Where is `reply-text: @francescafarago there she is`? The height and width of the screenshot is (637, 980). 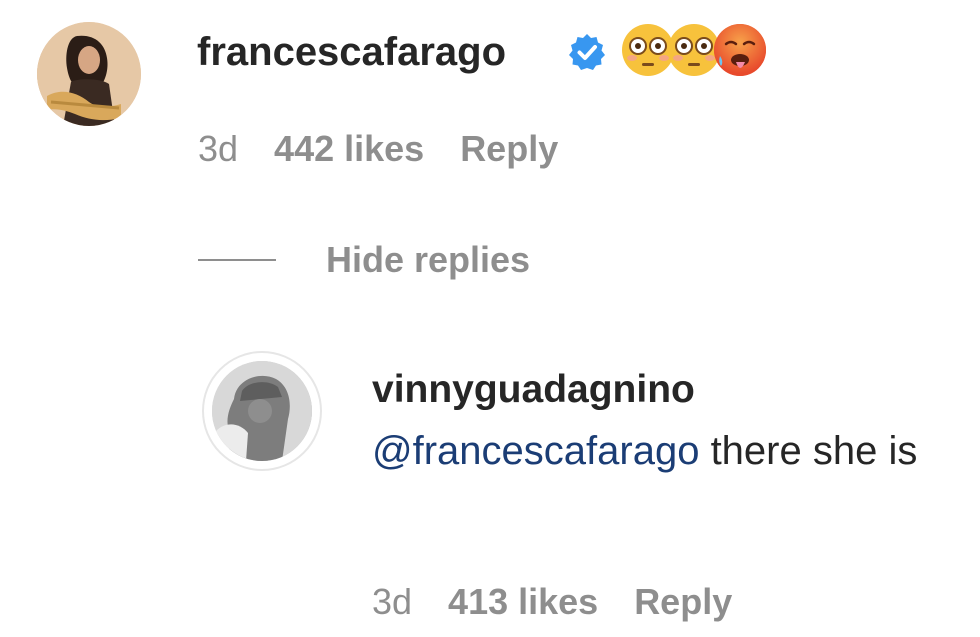
reply-text: @francescafarago there she is is located at coordinates (652, 451).